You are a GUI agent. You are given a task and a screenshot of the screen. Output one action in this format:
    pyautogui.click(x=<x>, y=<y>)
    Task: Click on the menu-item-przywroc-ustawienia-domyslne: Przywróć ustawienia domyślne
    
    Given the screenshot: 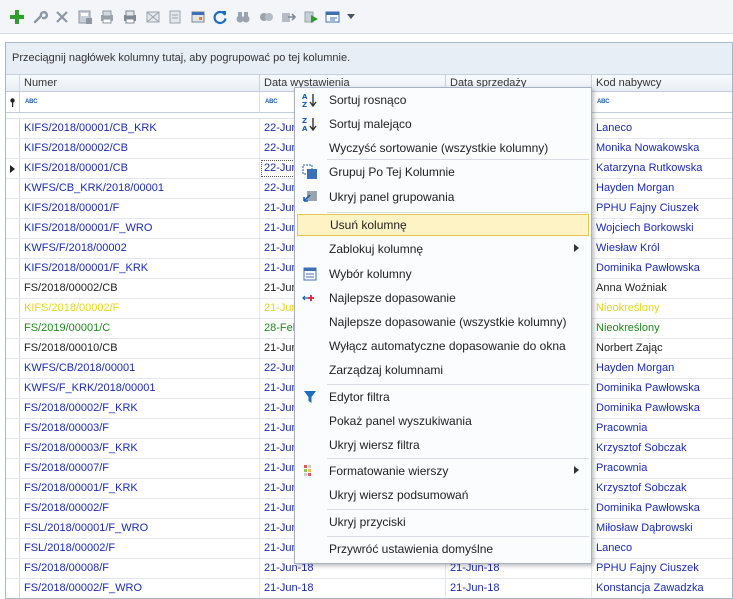 What is the action you would take?
    pyautogui.click(x=443, y=549)
    